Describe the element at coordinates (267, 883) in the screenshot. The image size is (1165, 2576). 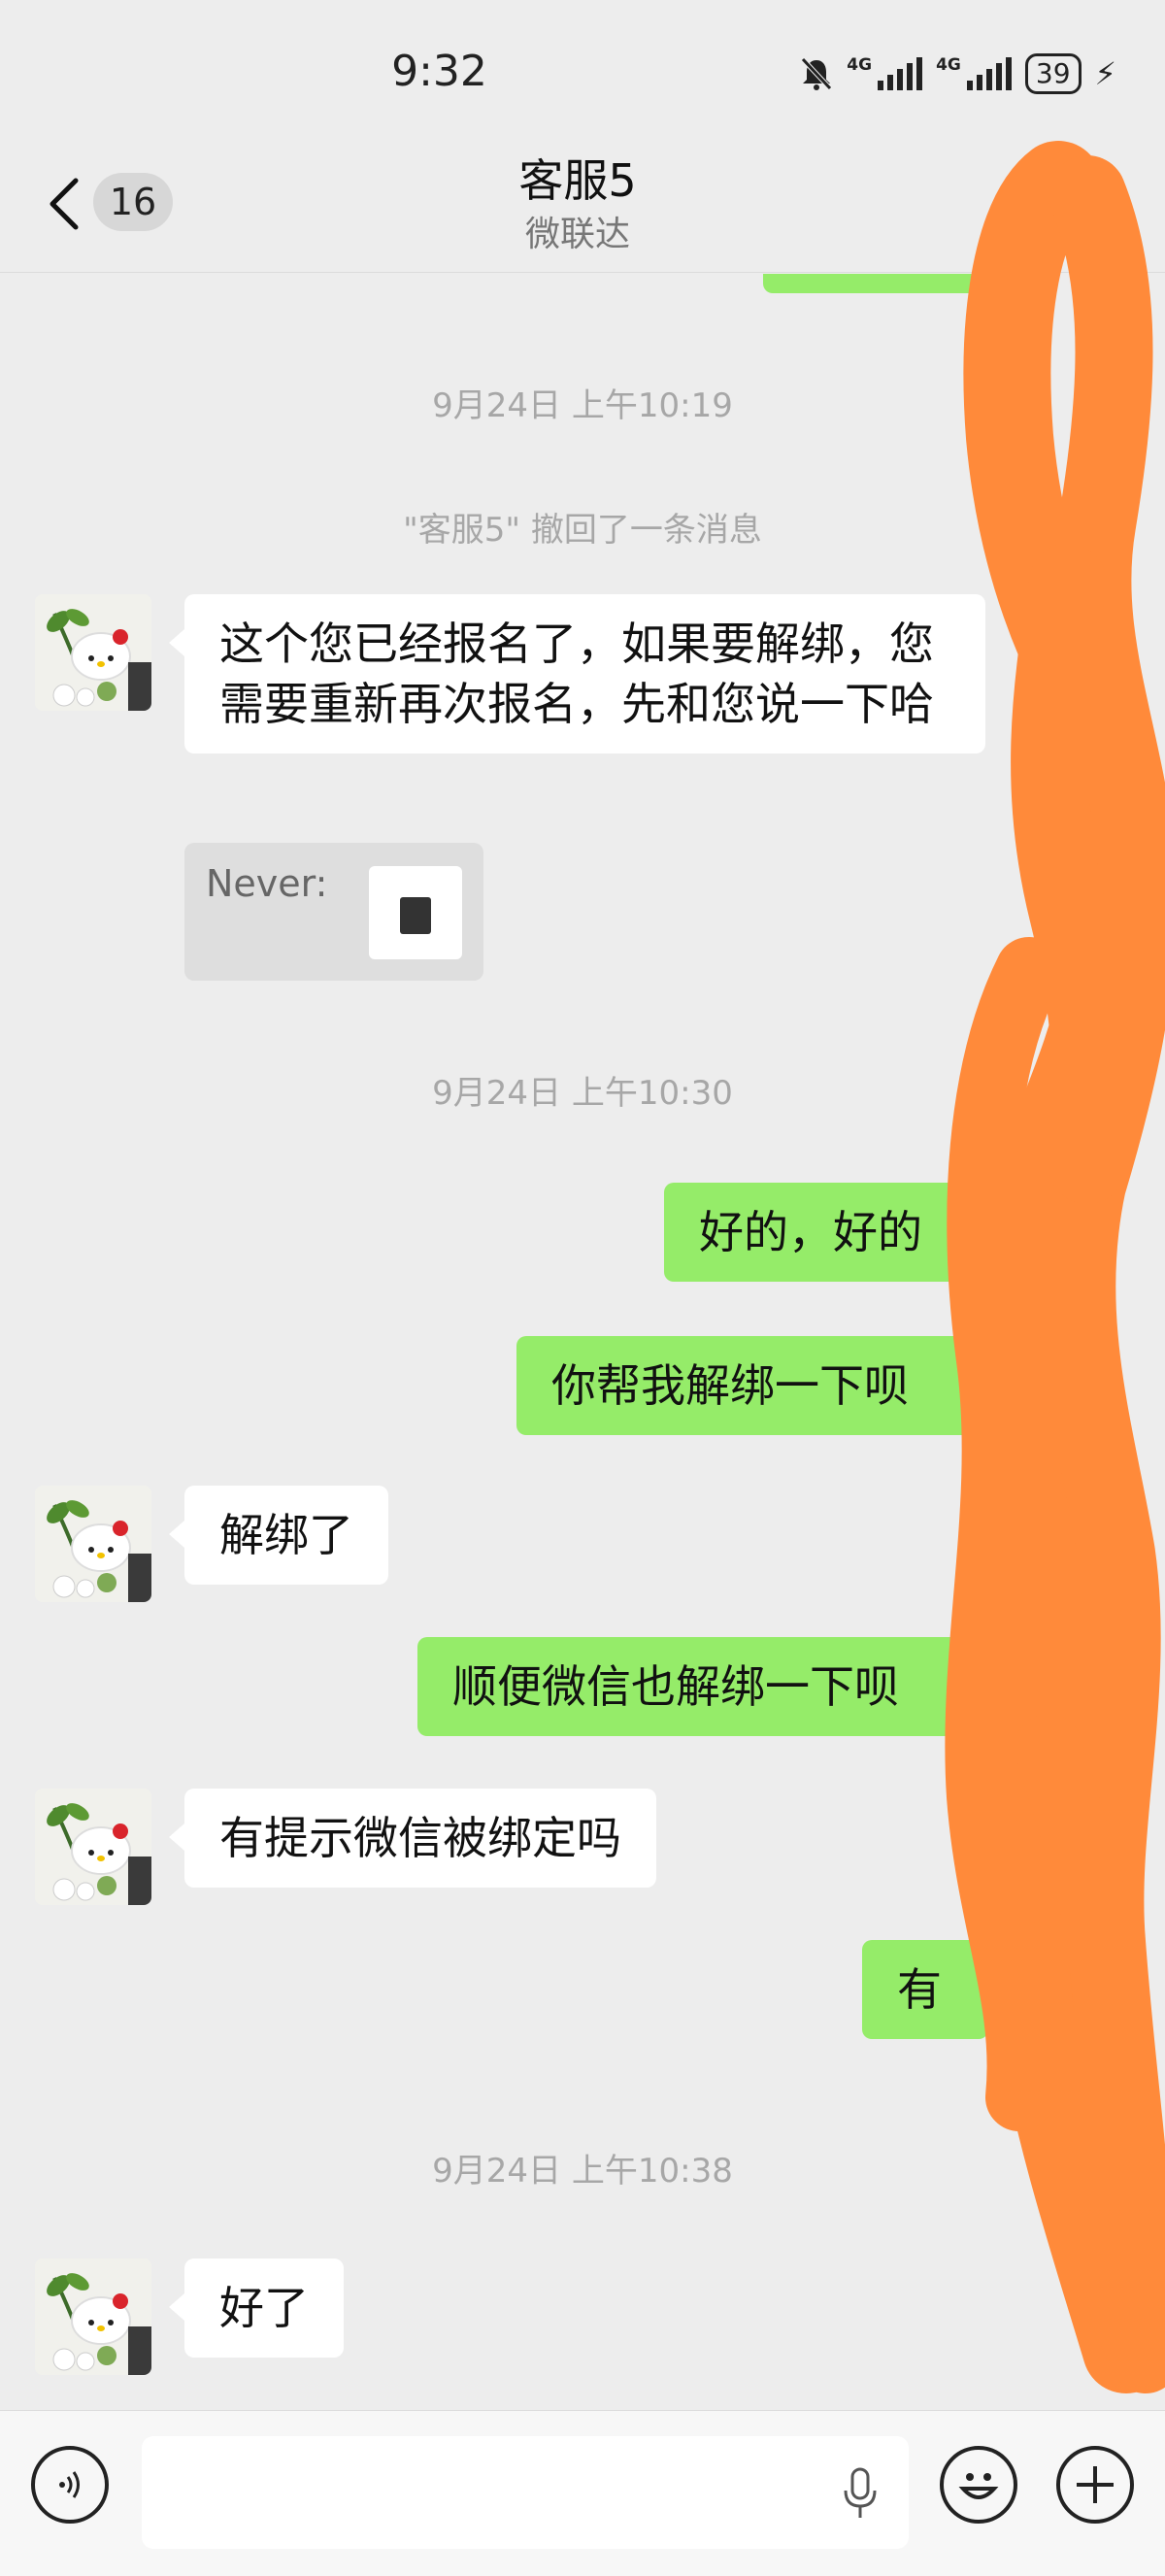
I see `quote-sender-label: Never:` at that location.